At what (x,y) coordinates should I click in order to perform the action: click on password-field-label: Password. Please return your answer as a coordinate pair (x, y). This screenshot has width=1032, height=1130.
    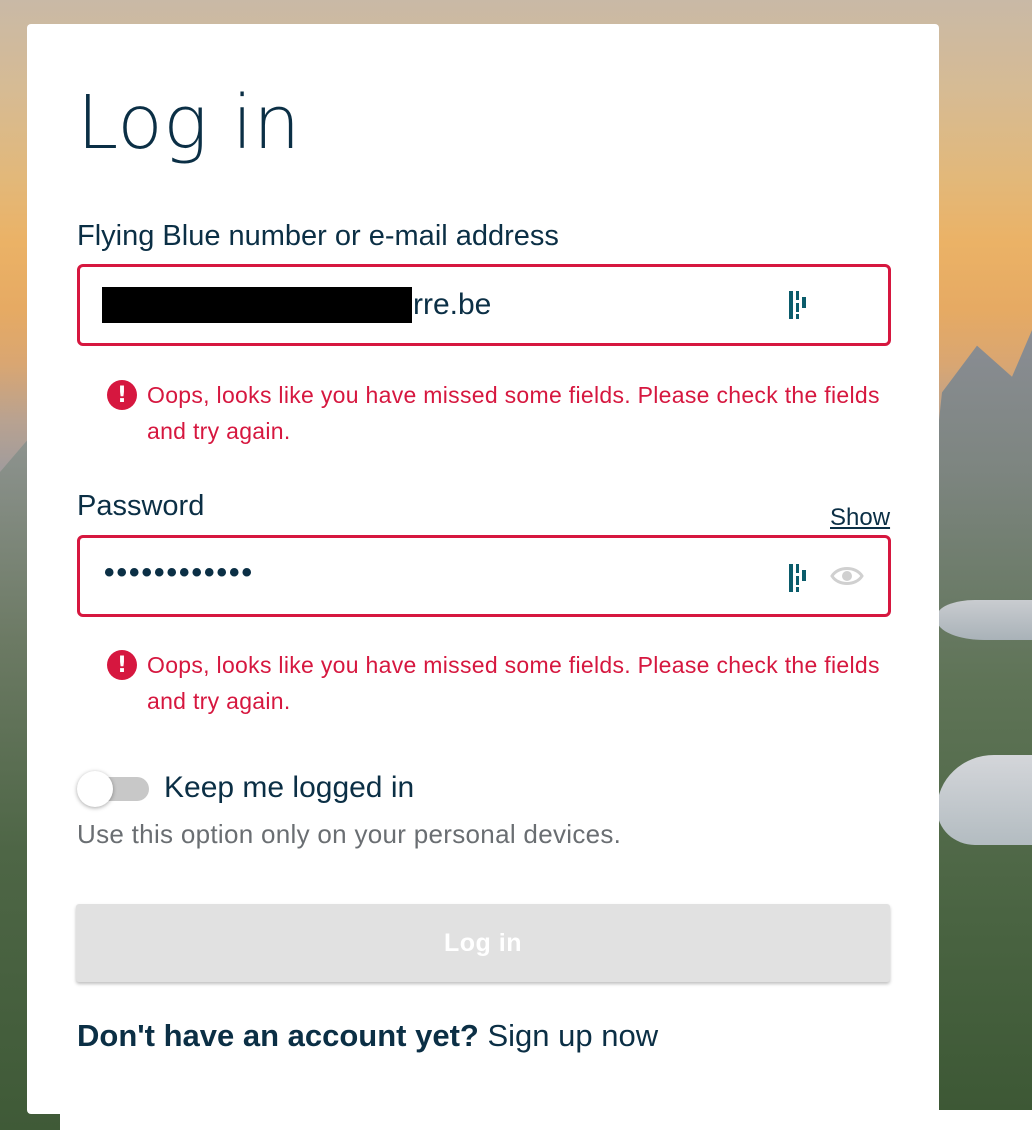
    Looking at the image, I should click on (141, 506).